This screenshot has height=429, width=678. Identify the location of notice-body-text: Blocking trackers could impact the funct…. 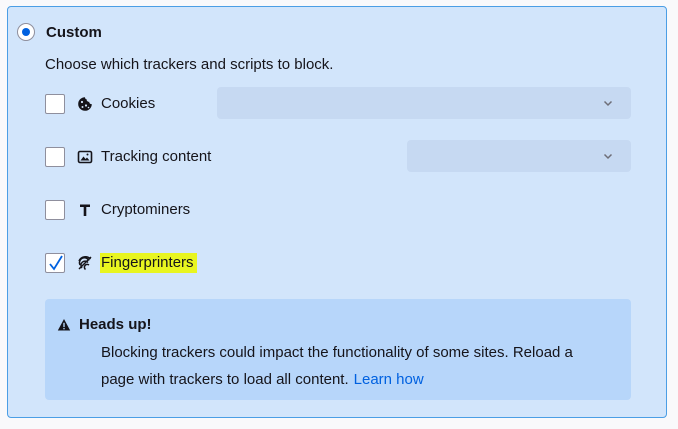
(337, 366).